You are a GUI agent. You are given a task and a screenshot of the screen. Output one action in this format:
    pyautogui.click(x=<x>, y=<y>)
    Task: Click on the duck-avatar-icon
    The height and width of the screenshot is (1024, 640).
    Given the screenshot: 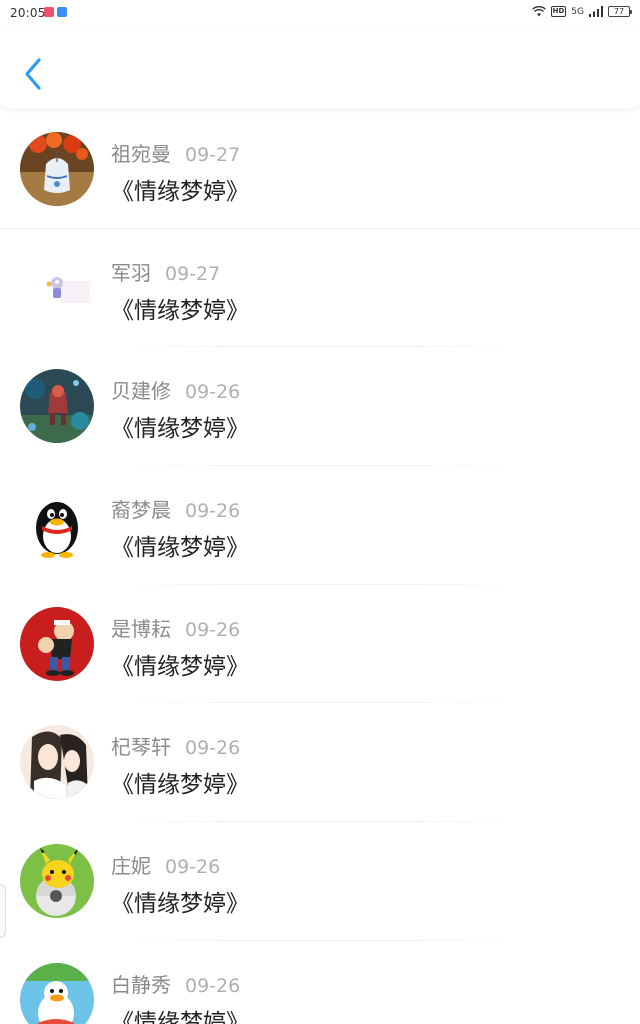 What is the action you would take?
    pyautogui.click(x=57, y=993)
    